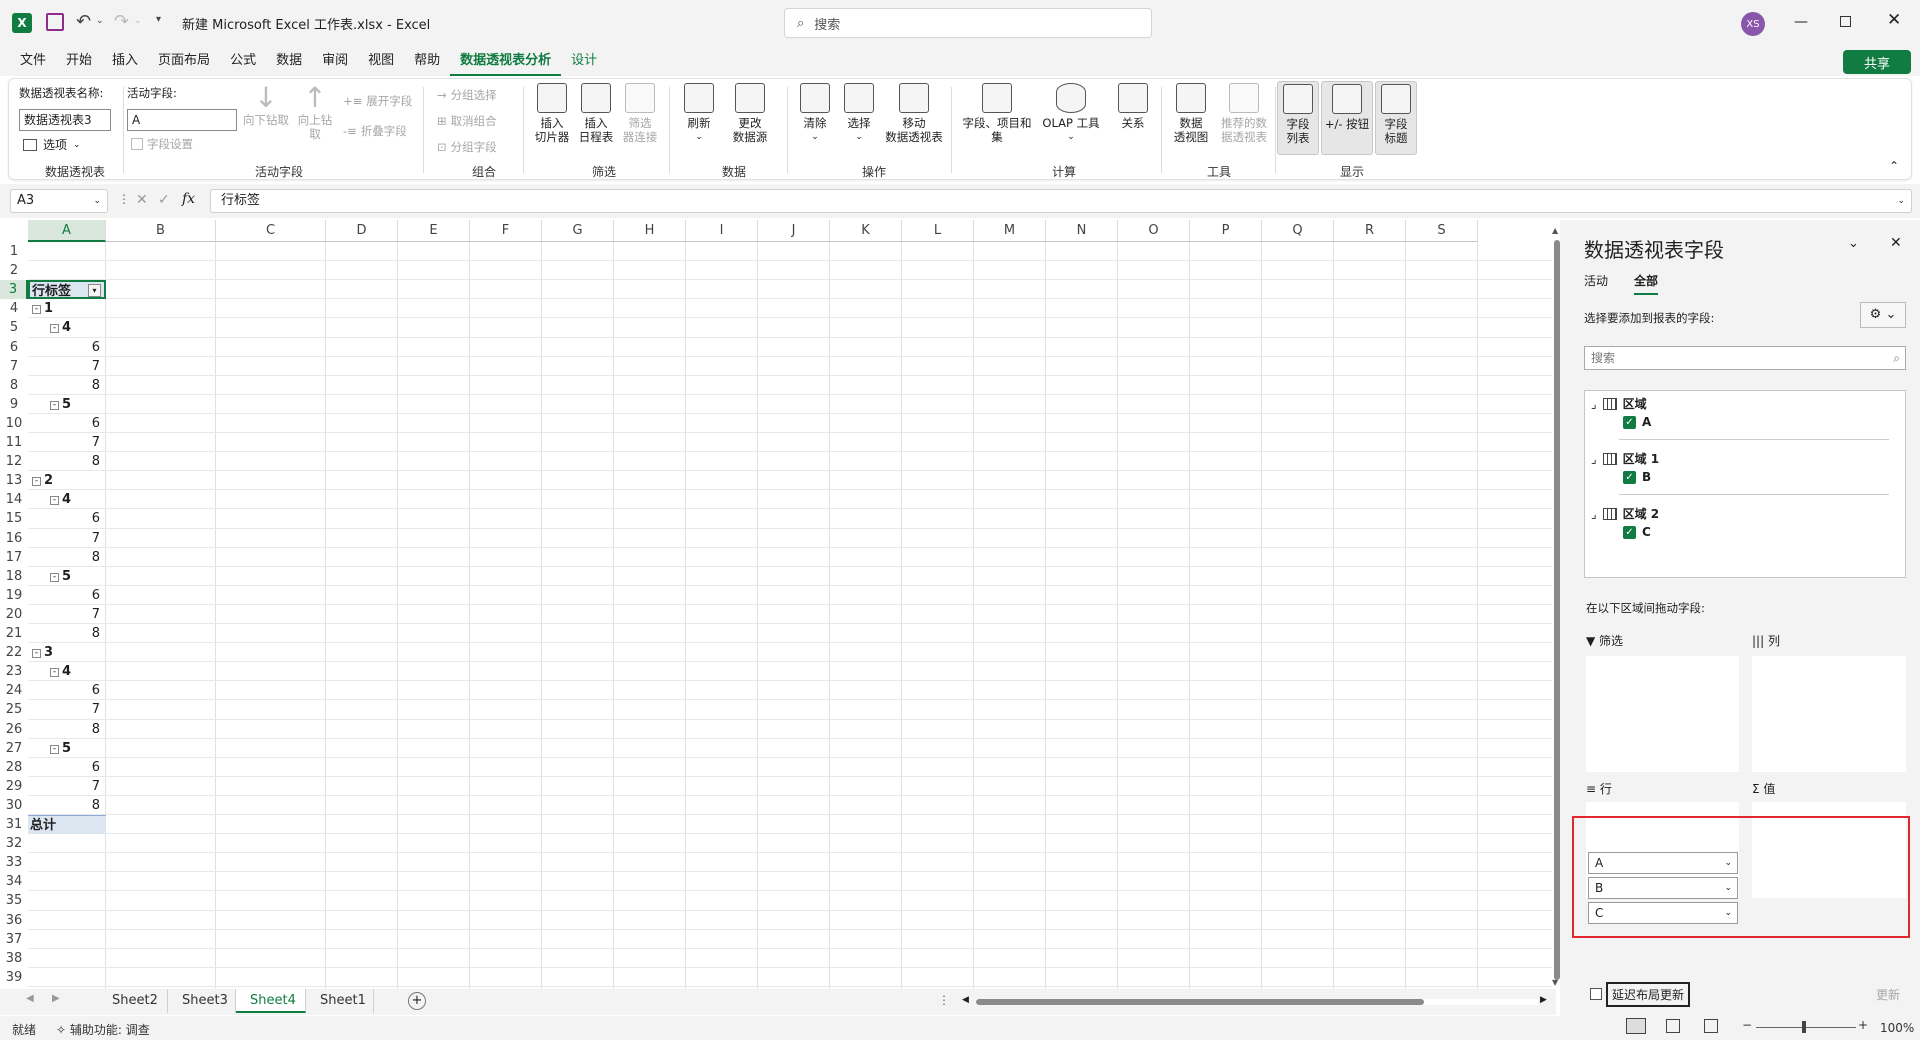 The width and height of the screenshot is (1920, 1040). I want to click on select-button: 选择 ⌄, so click(859, 113).